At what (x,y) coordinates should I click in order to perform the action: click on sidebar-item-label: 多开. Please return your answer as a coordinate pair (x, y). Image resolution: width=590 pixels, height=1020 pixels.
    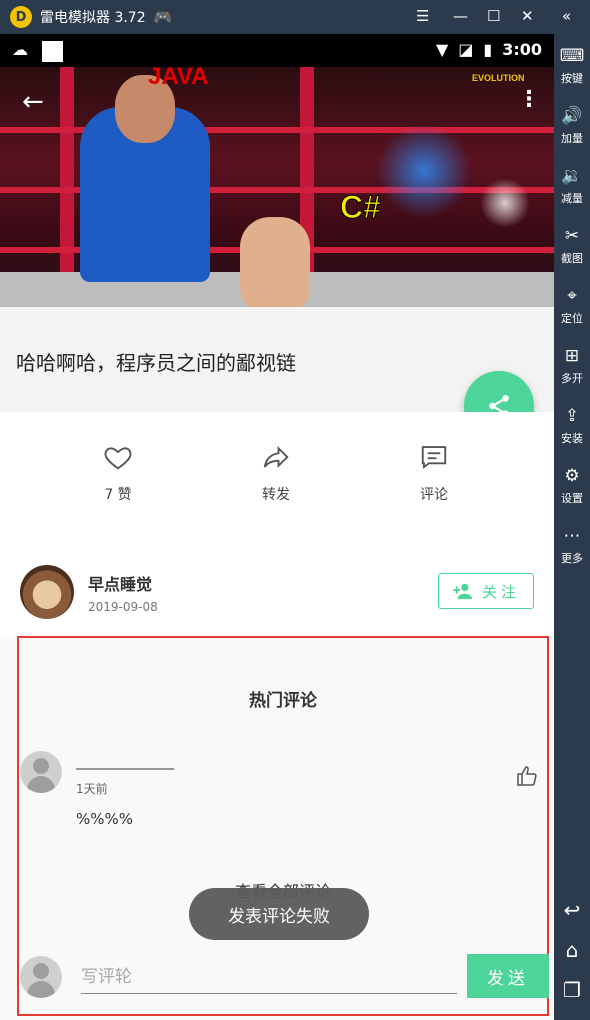
    Looking at the image, I should click on (572, 378).